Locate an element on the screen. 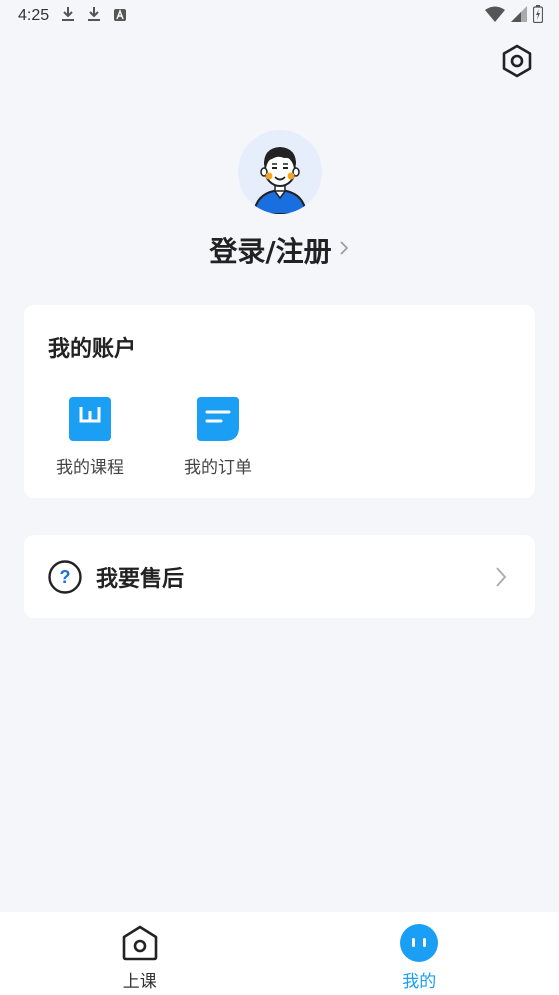 Image resolution: width=559 pixels, height=995 pixels. status-left: 4:25 is located at coordinates (72, 16).